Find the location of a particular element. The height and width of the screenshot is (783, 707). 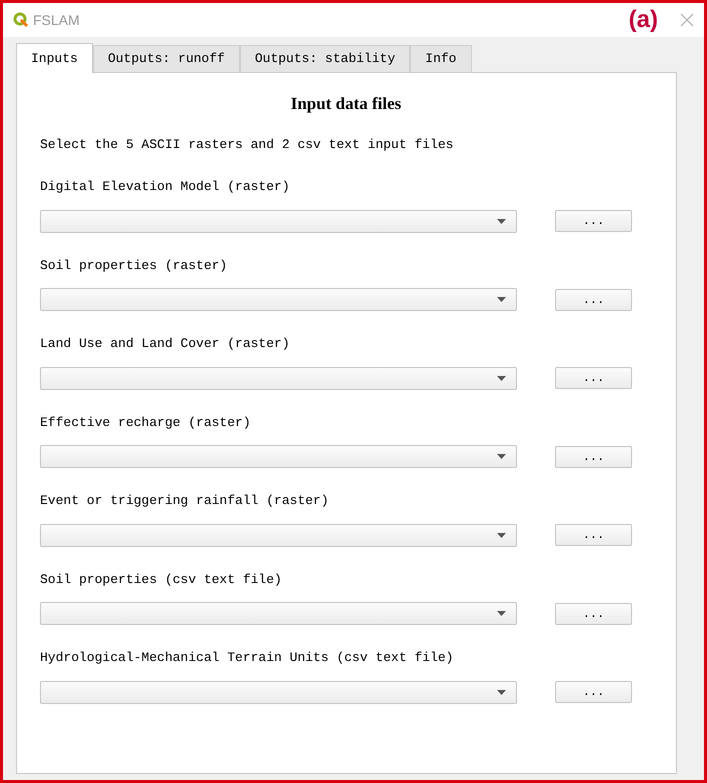

tab: Outputs: runoff is located at coordinates (166, 58).